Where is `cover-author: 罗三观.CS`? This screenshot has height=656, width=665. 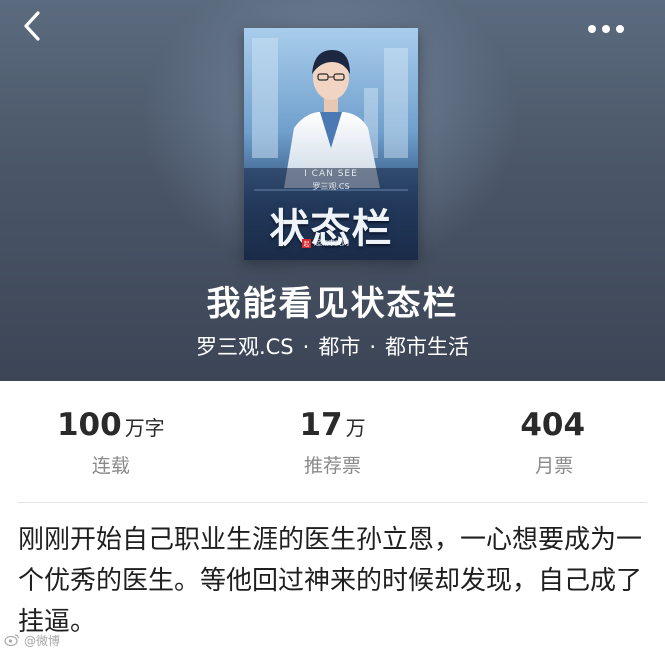
cover-author: 罗三观.CS is located at coordinates (331, 186).